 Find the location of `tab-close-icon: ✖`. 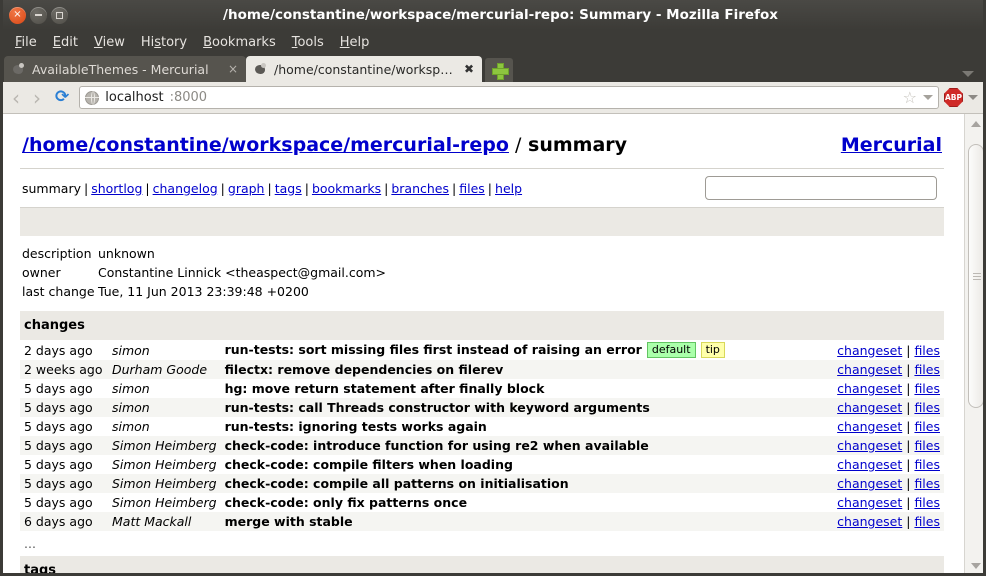

tab-close-icon: ✖ is located at coordinates (469, 69).